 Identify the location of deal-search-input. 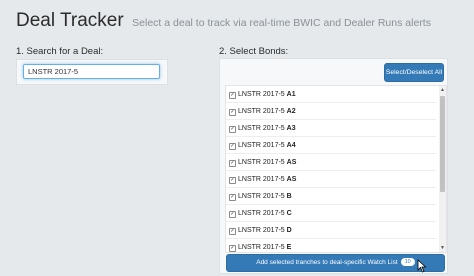
(91, 71).